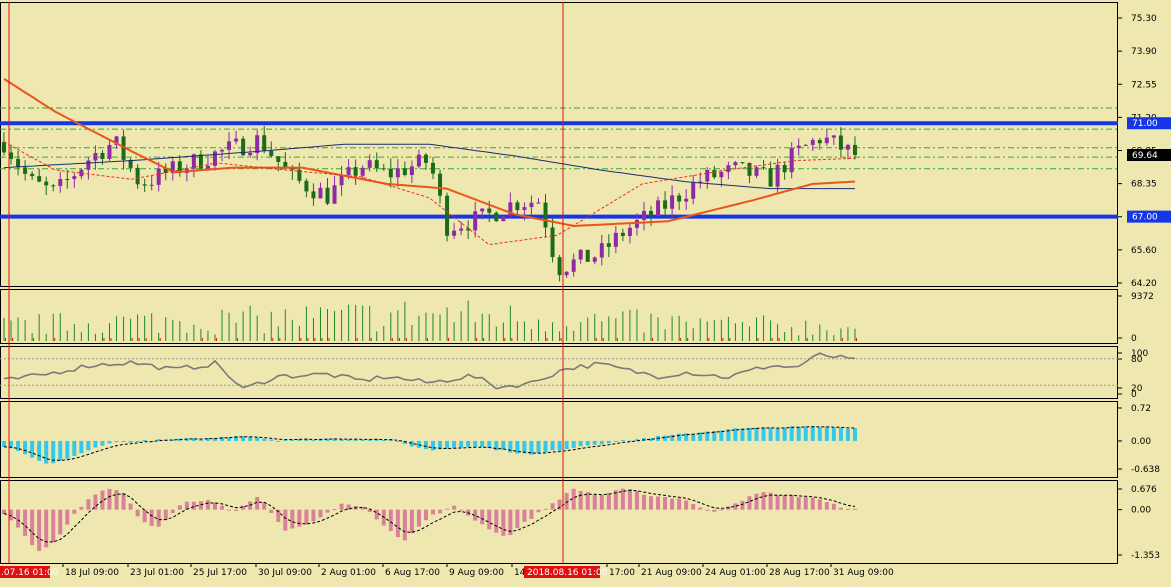 The image size is (1171, 587). What do you see at coordinates (1145, 556) in the screenshot?
I see `osma-tick-label: -1.353` at bounding box center [1145, 556].